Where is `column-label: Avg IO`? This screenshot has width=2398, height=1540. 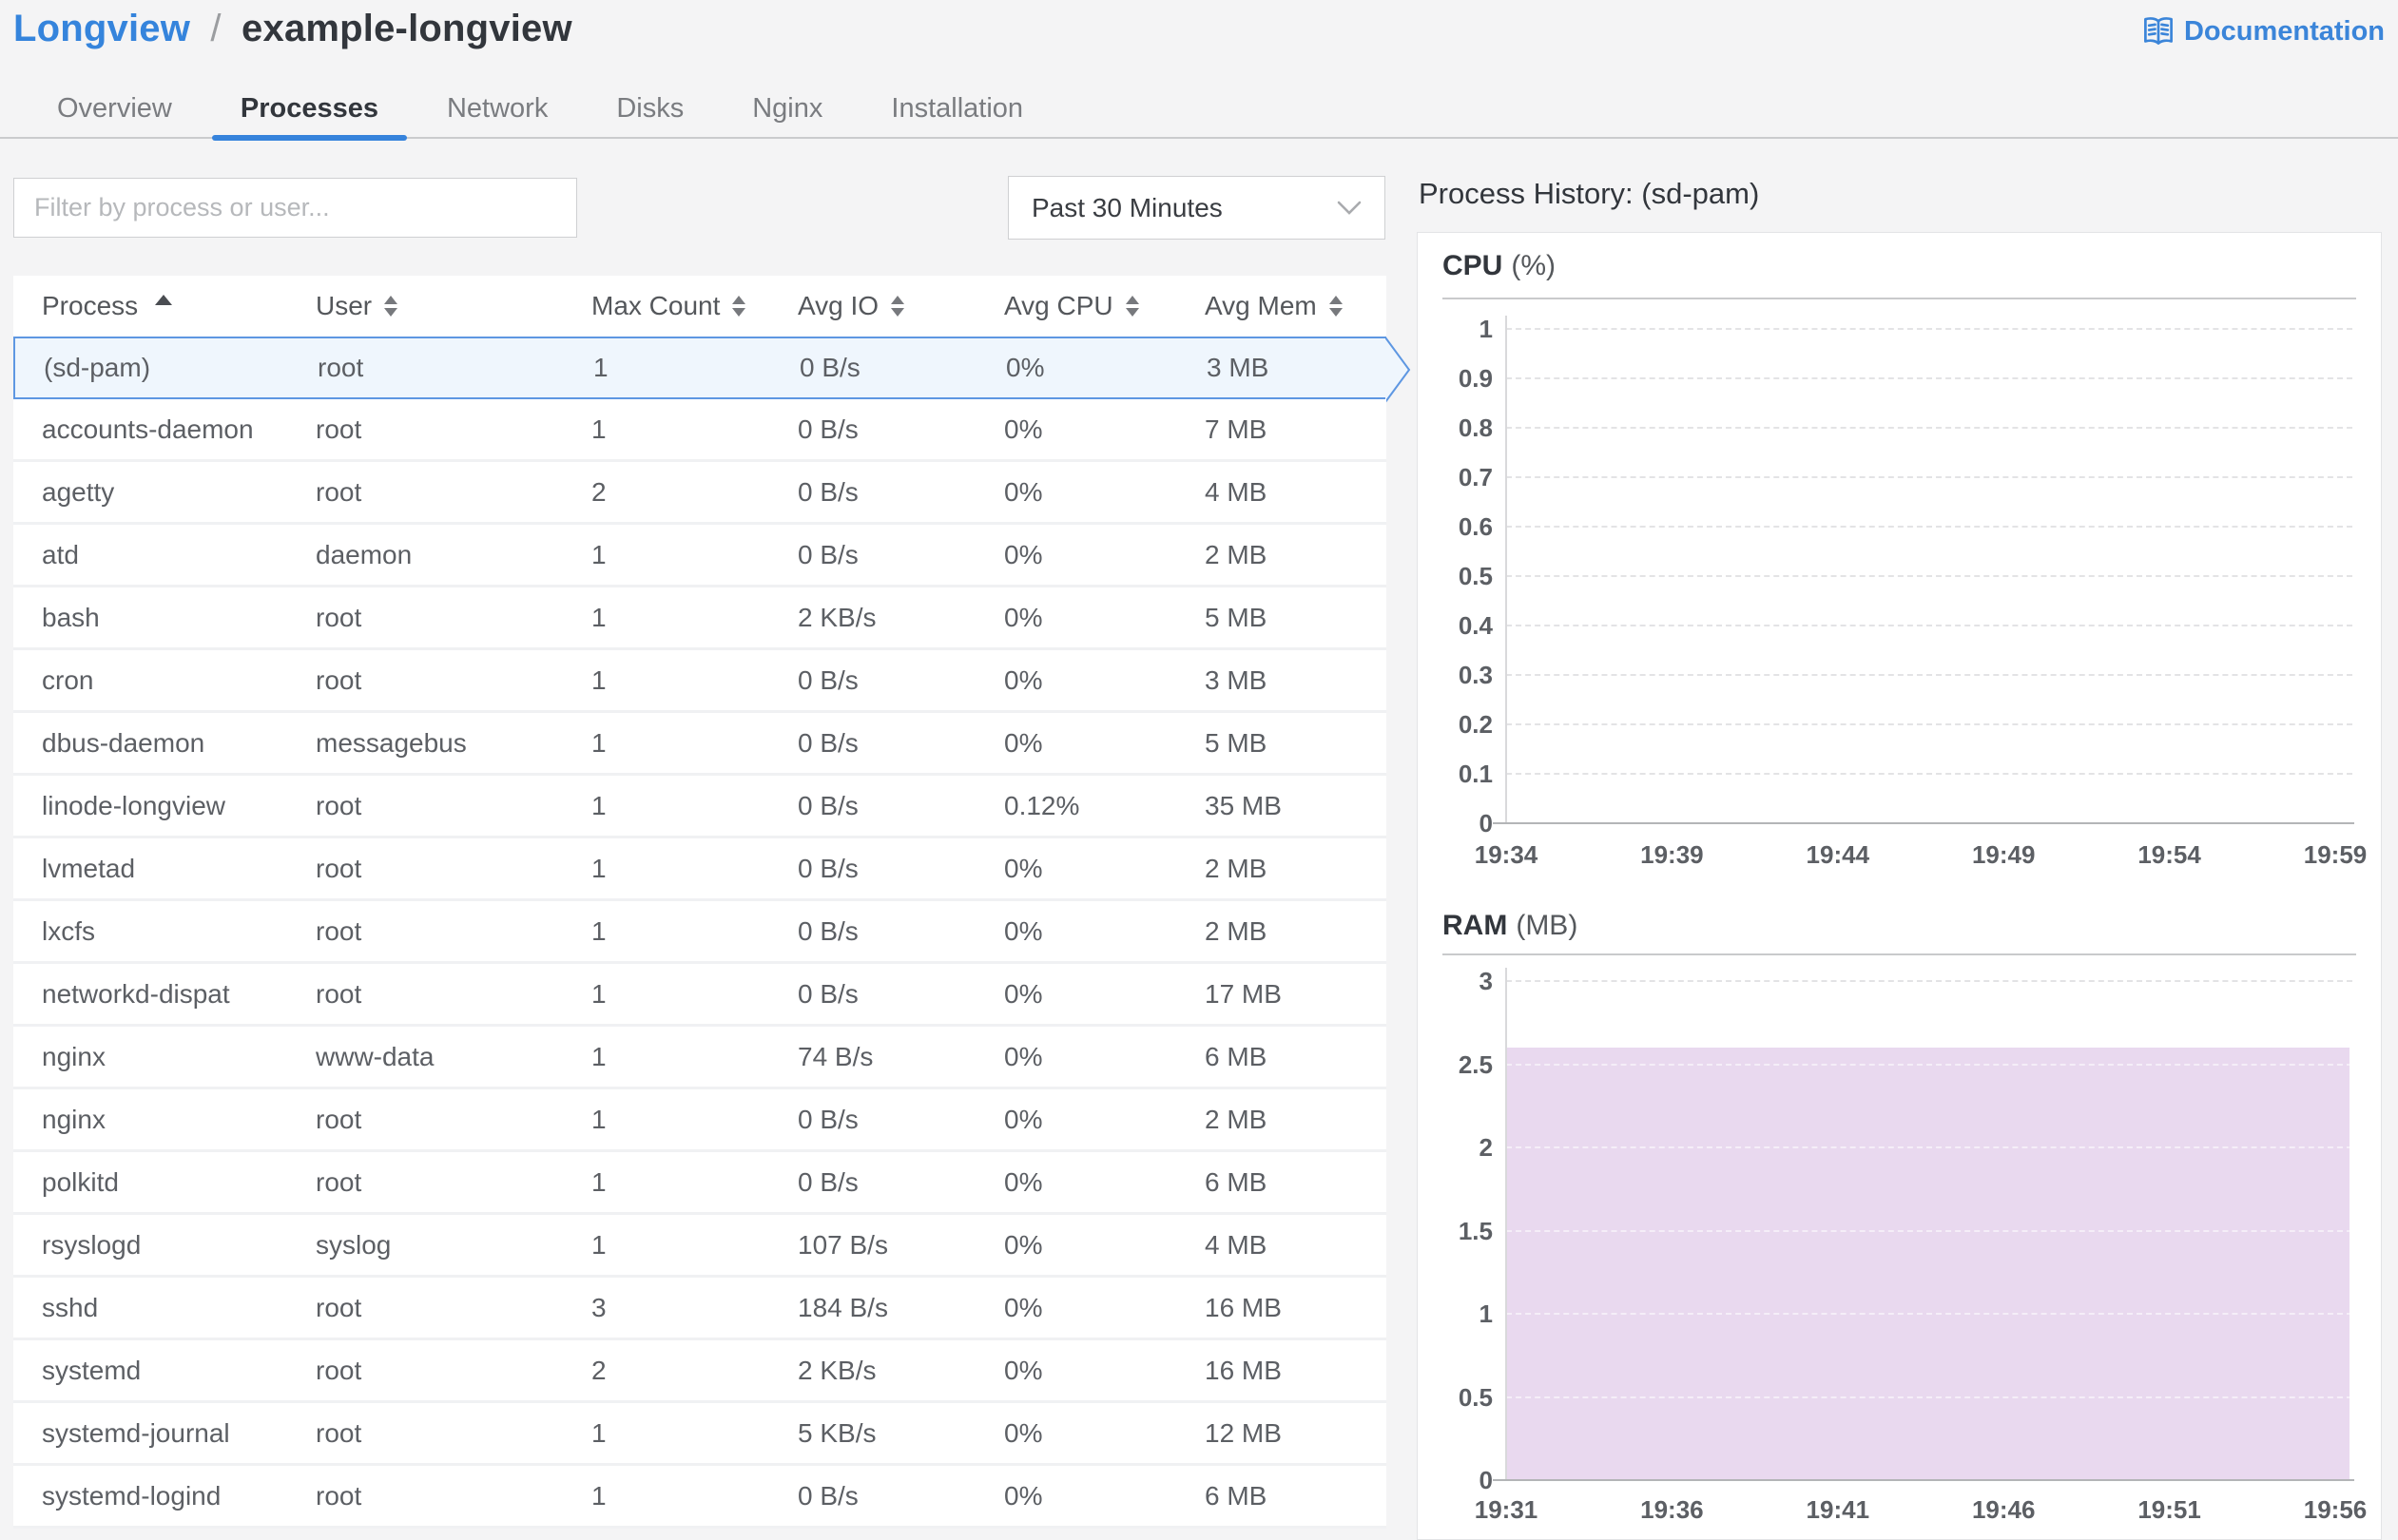
column-label: Avg IO is located at coordinates (839, 305).